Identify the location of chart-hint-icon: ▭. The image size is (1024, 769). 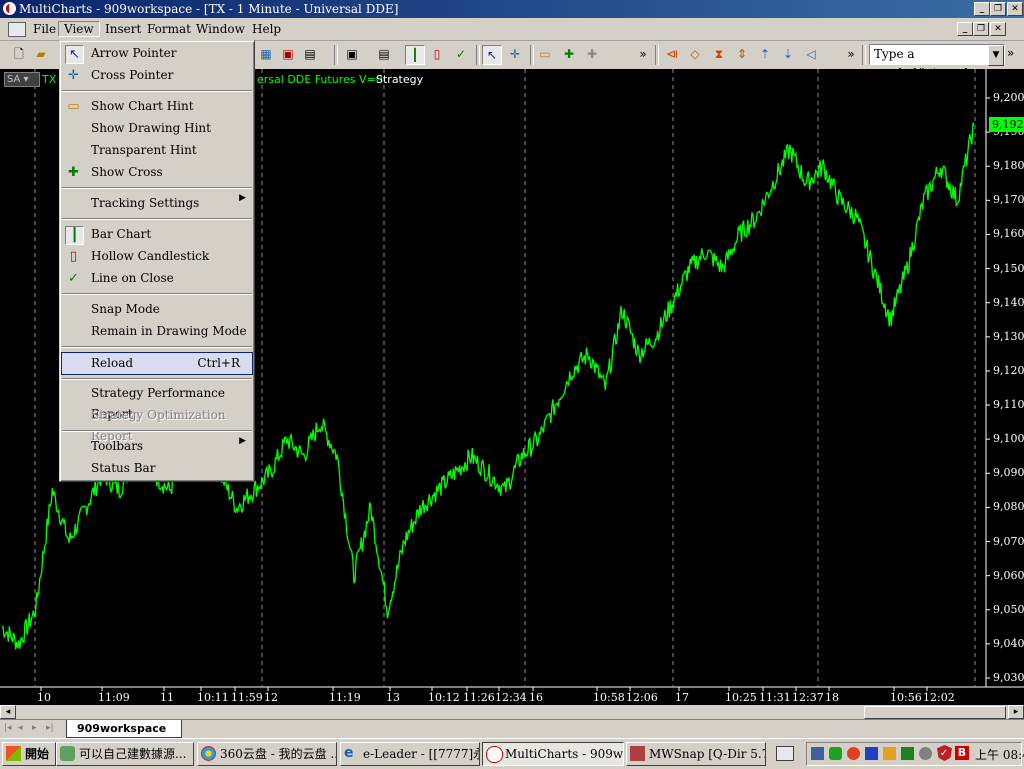
(545, 54).